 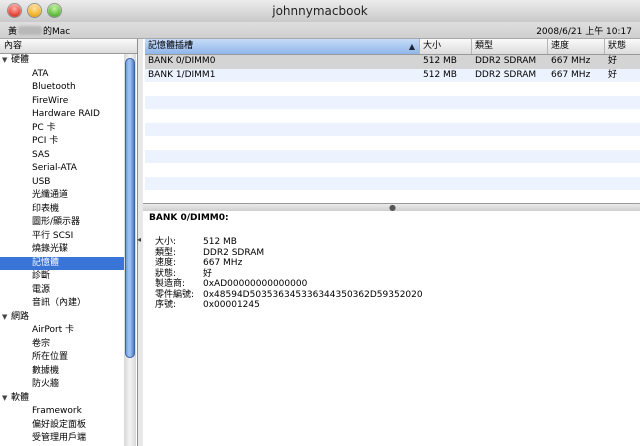 What do you see at coordinates (50, 249) in the screenshot?
I see `sidebar-item-label: 燒錄光碟` at bounding box center [50, 249].